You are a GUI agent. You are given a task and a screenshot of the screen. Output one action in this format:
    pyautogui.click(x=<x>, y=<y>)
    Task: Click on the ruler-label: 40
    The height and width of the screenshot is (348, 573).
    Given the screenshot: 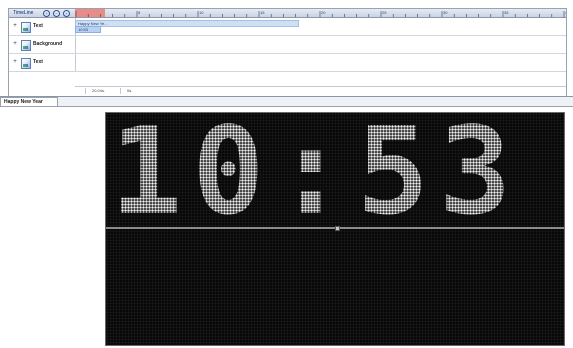 What is the action you would take?
    pyautogui.click(x=565, y=12)
    